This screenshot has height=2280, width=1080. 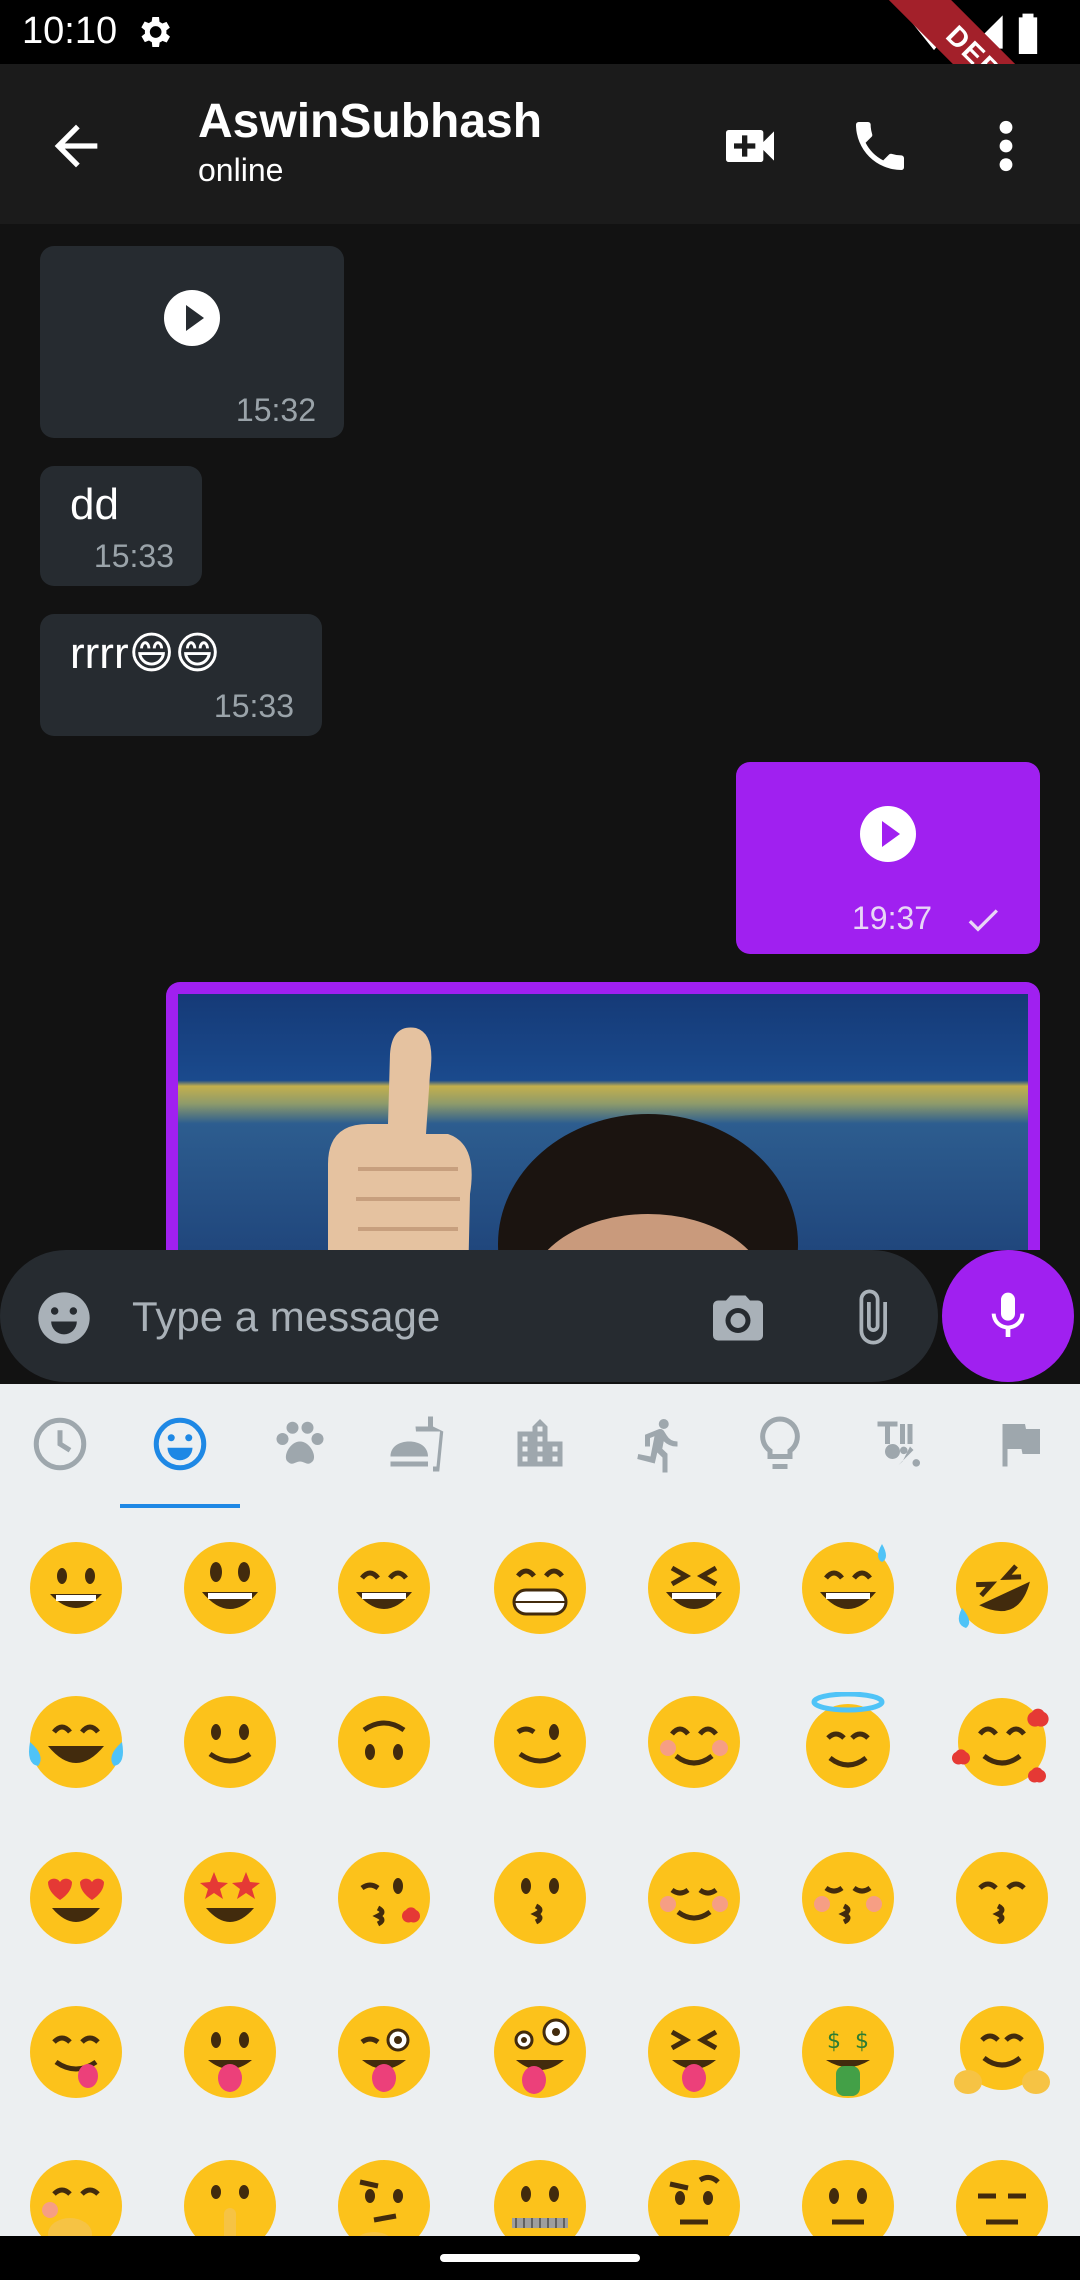 I want to click on emoji-heart-eyes, so click(x=76, y=1898).